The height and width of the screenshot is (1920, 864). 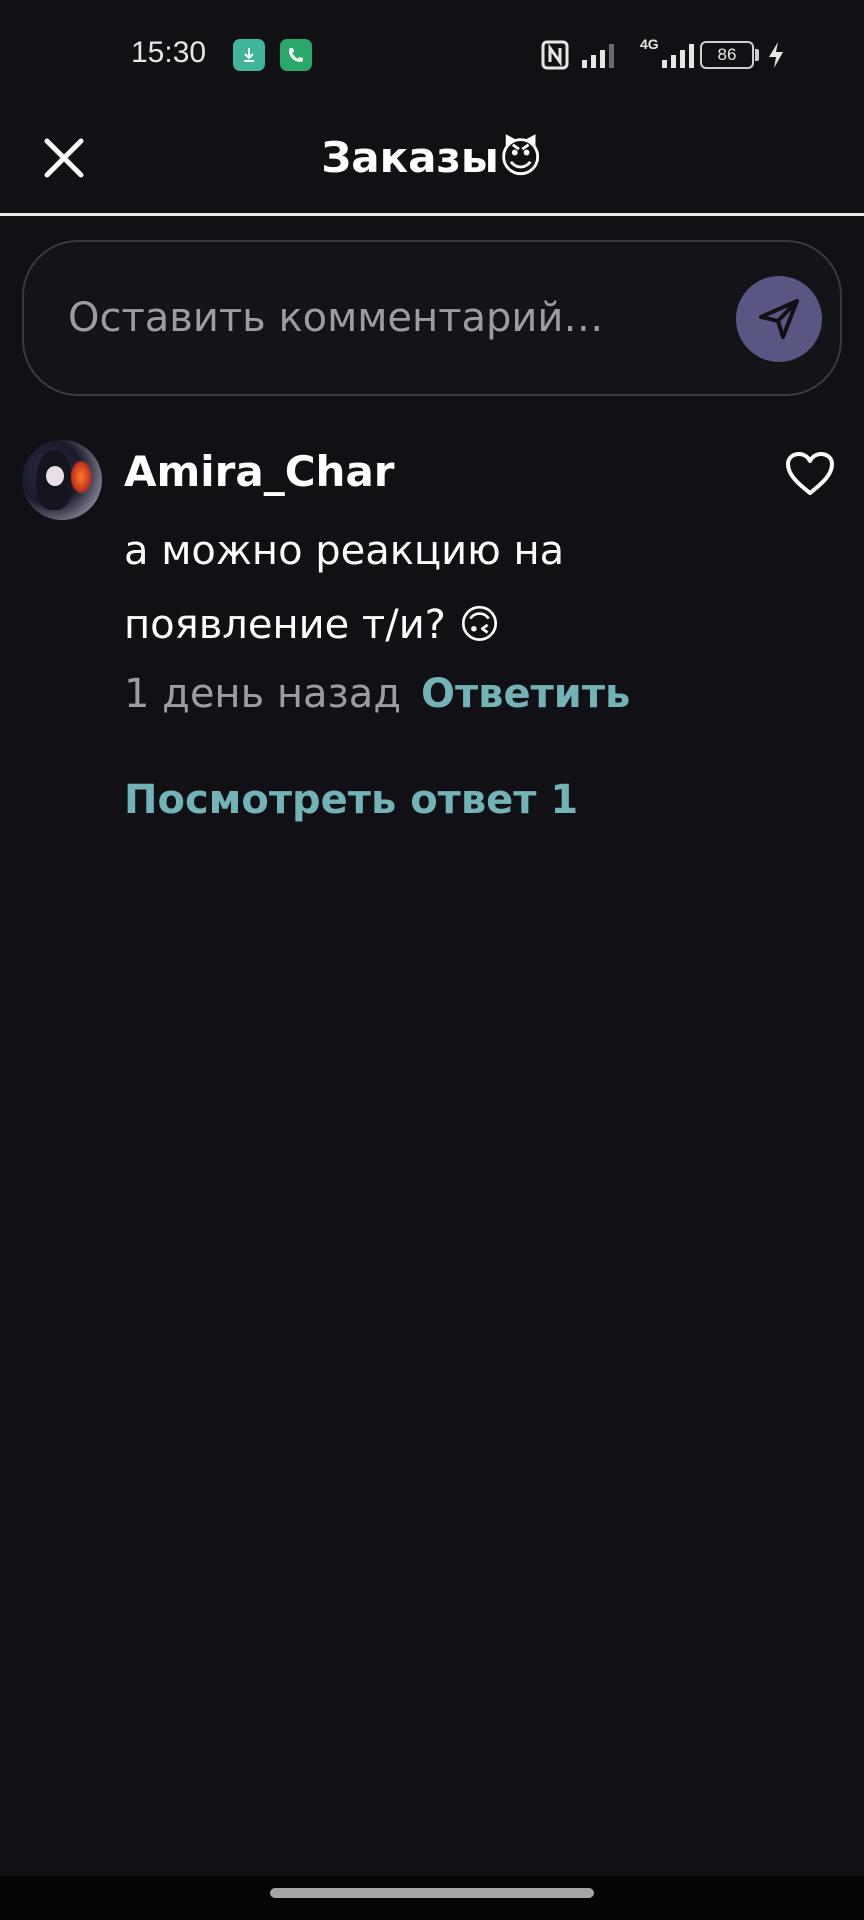 What do you see at coordinates (432, 214) in the screenshot?
I see `header-divider` at bounding box center [432, 214].